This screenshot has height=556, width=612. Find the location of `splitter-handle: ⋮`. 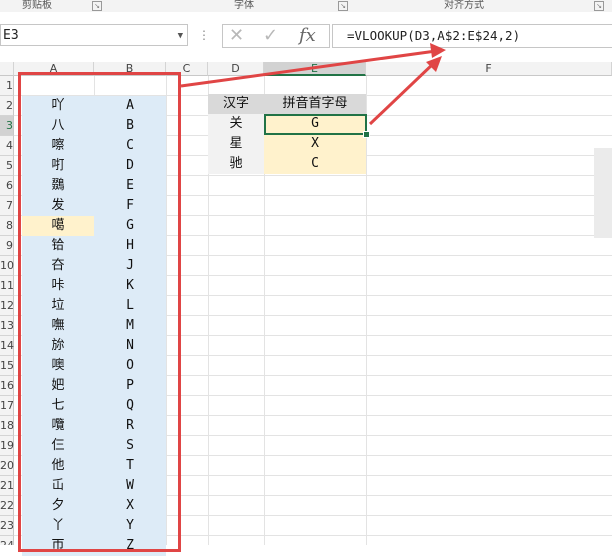

splitter-handle: ⋮ is located at coordinates (204, 35).